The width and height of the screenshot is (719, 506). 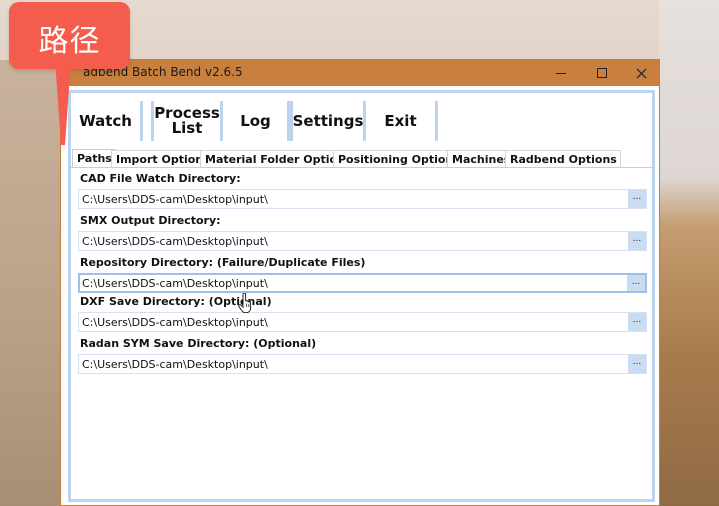 What do you see at coordinates (175, 322) in the screenshot?
I see `dxf-save-value: C:\Users\DDS-cam\Desktop\input\` at bounding box center [175, 322].